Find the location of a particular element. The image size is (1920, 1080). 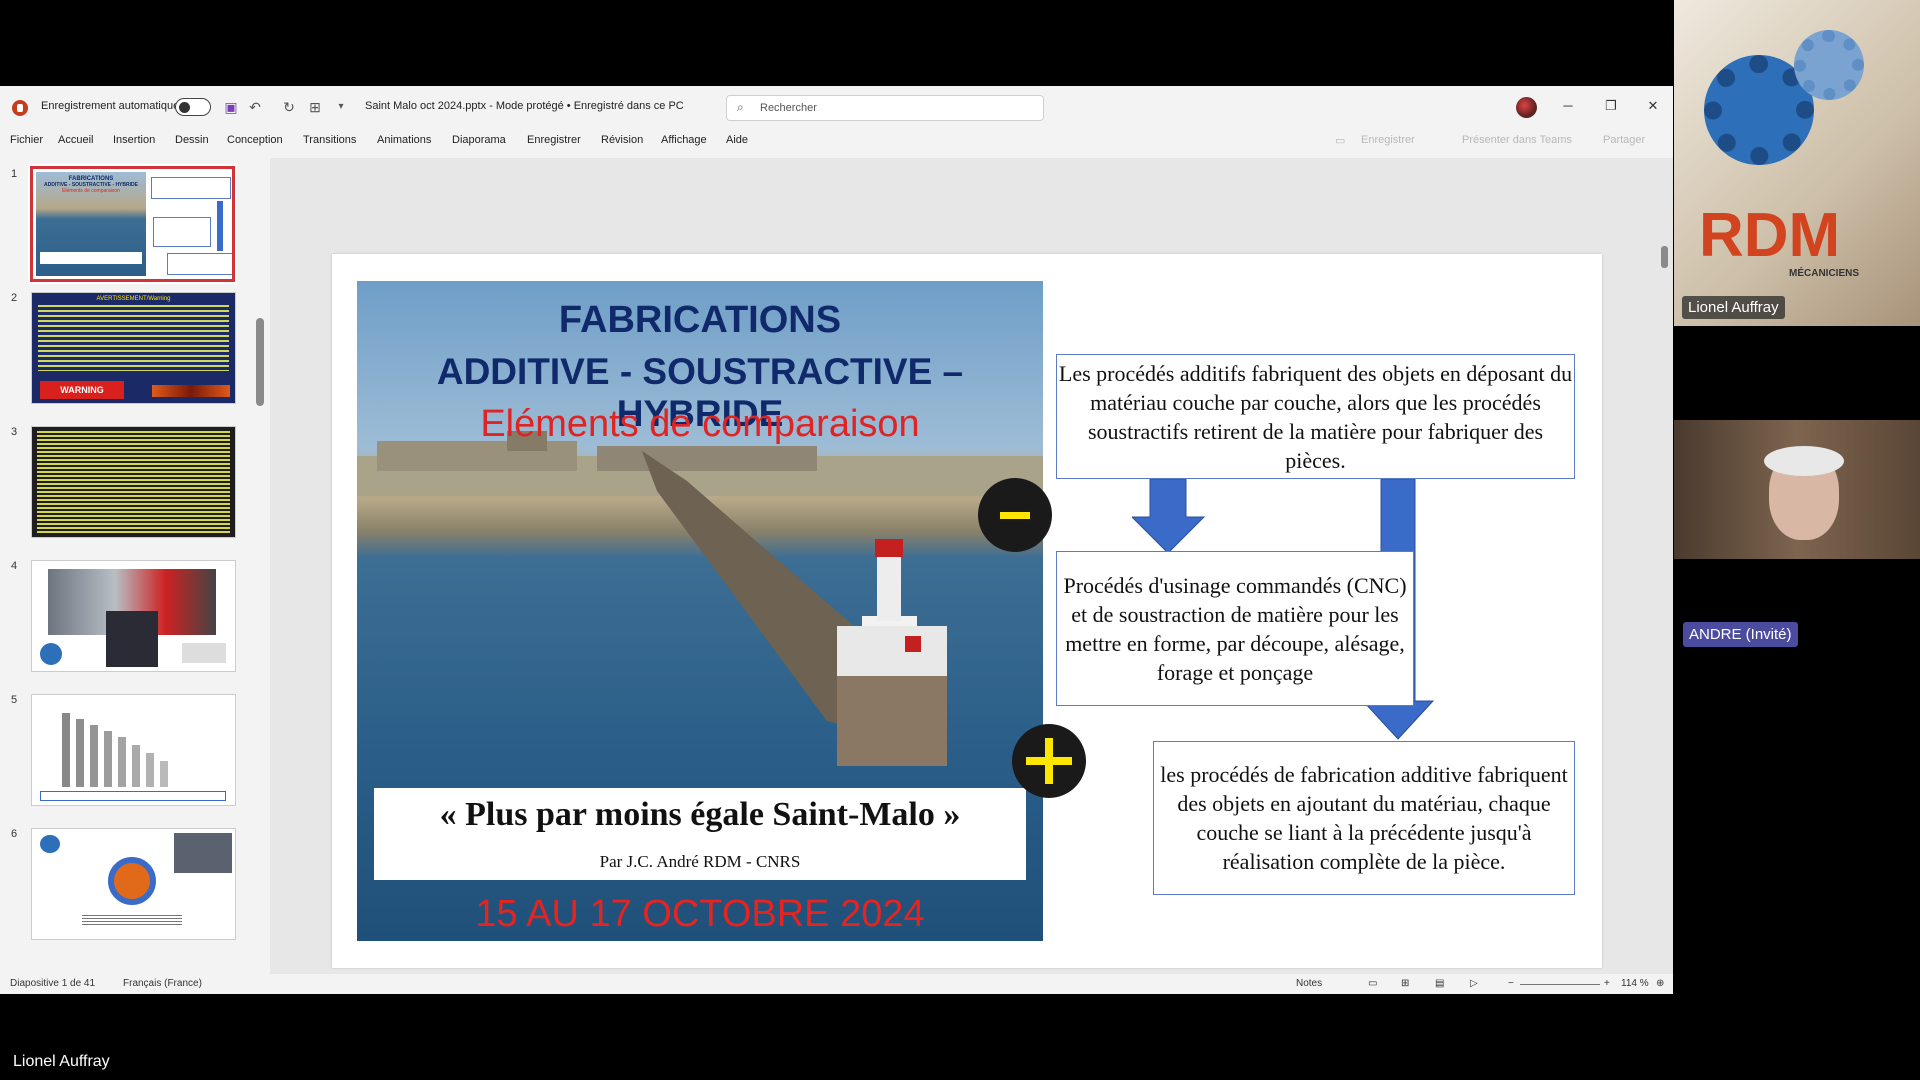

thumb-number: 4 is located at coordinates (14, 566).